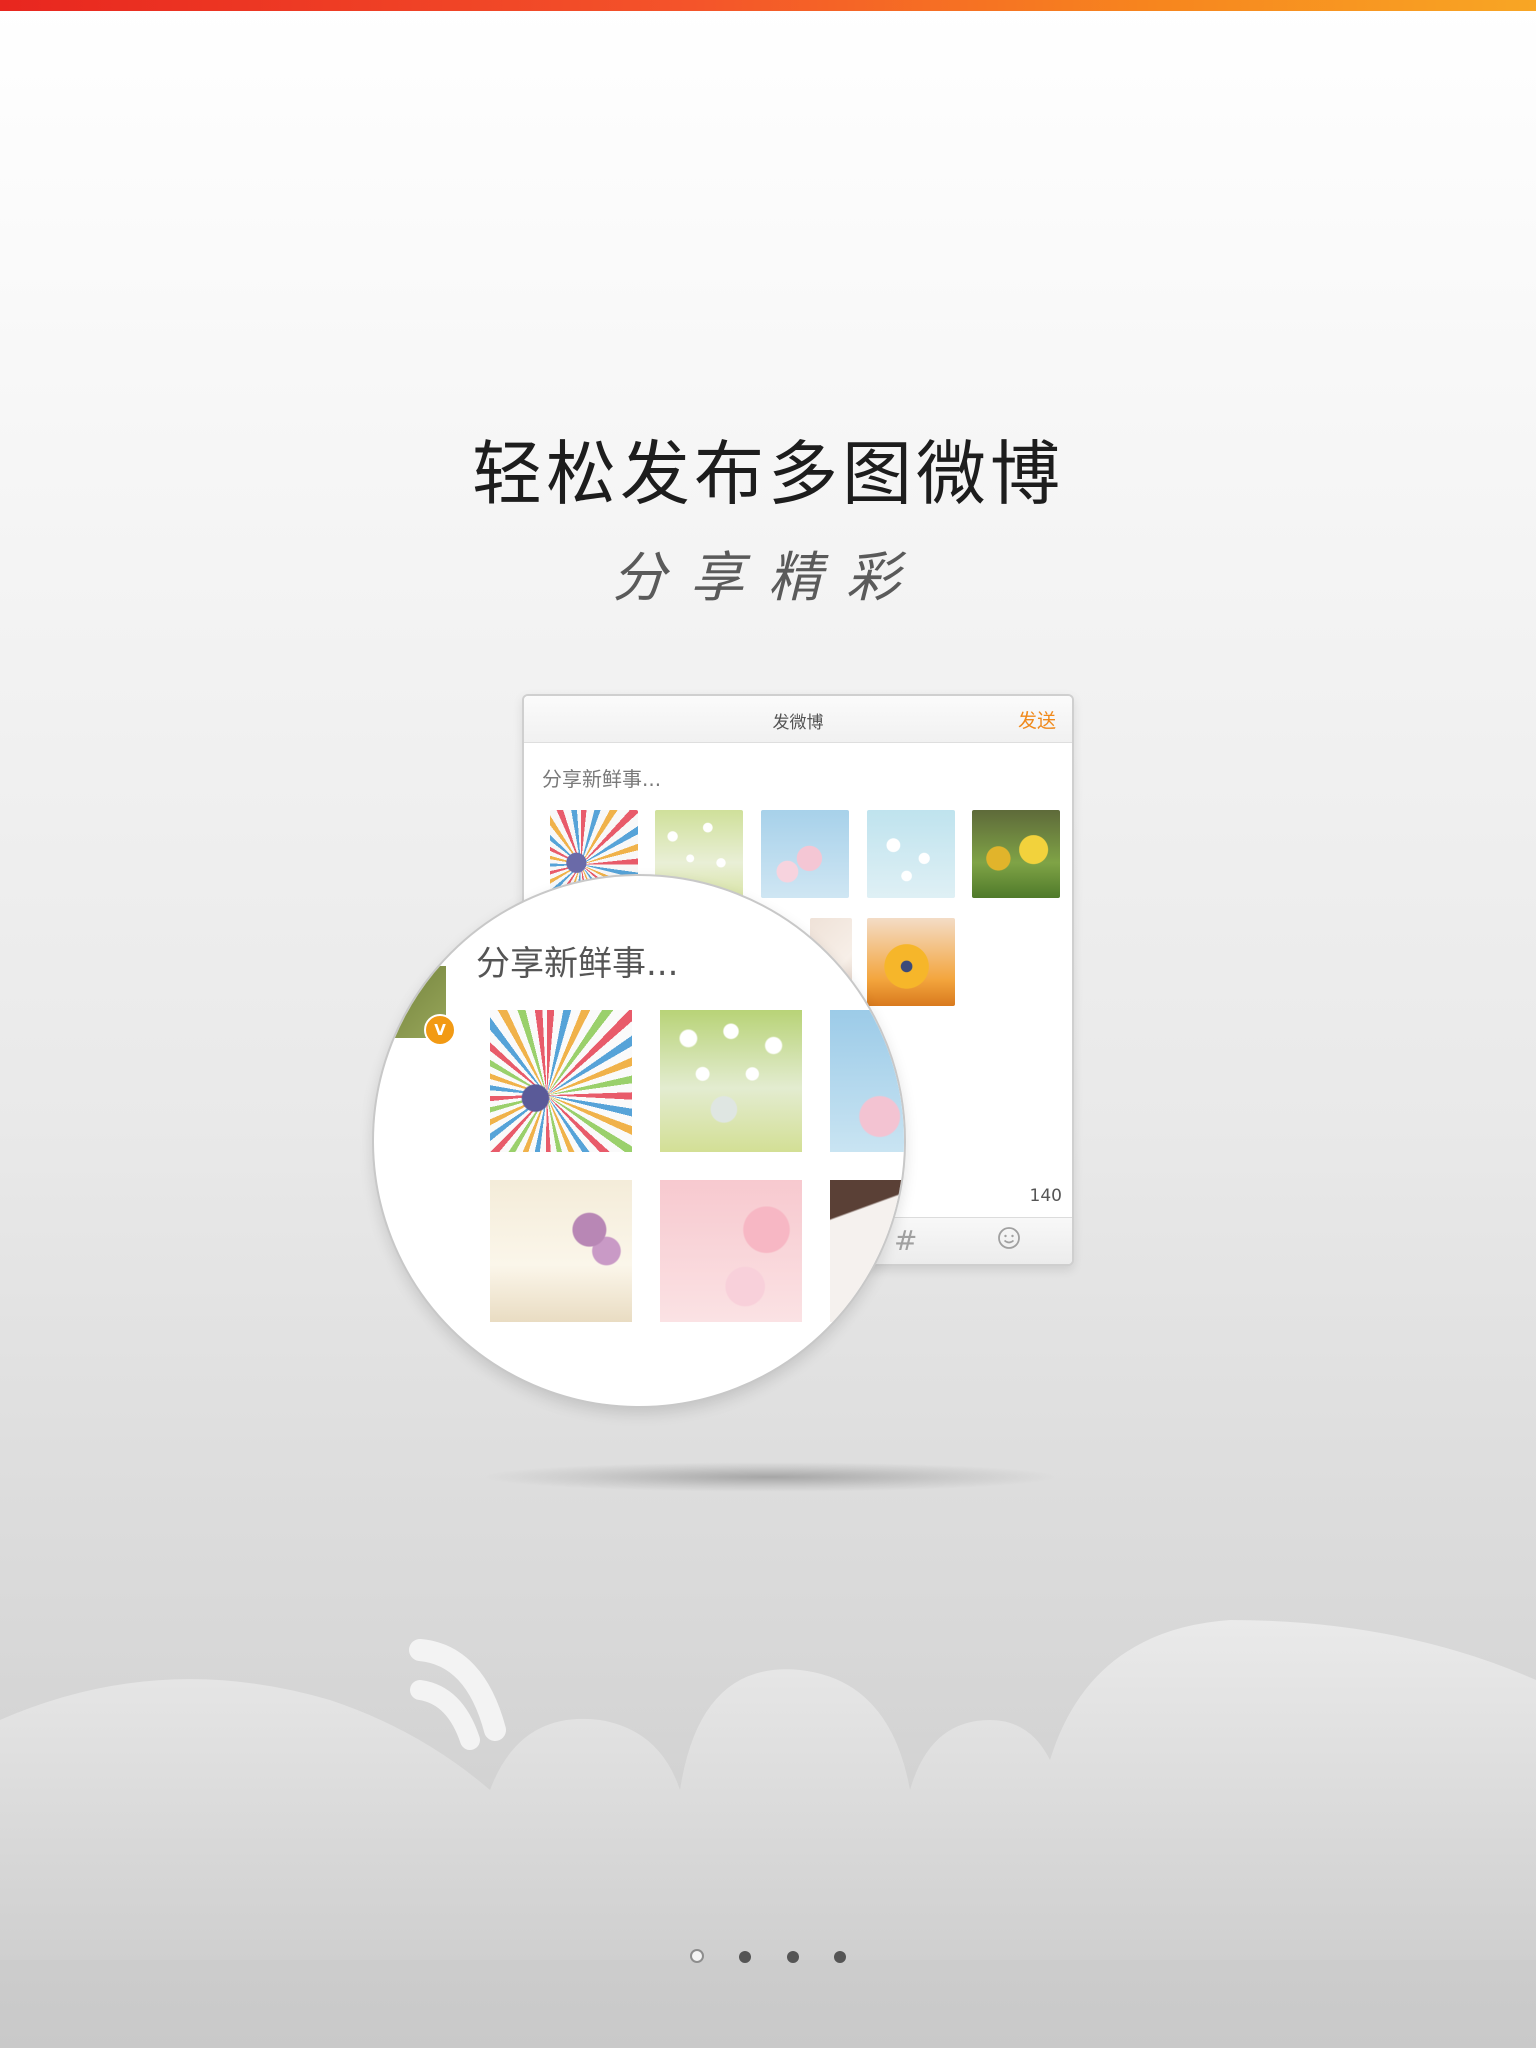 This screenshot has width=1536, height=2048. Describe the element at coordinates (440, 1030) in the screenshot. I see `vip-badge: V` at that location.